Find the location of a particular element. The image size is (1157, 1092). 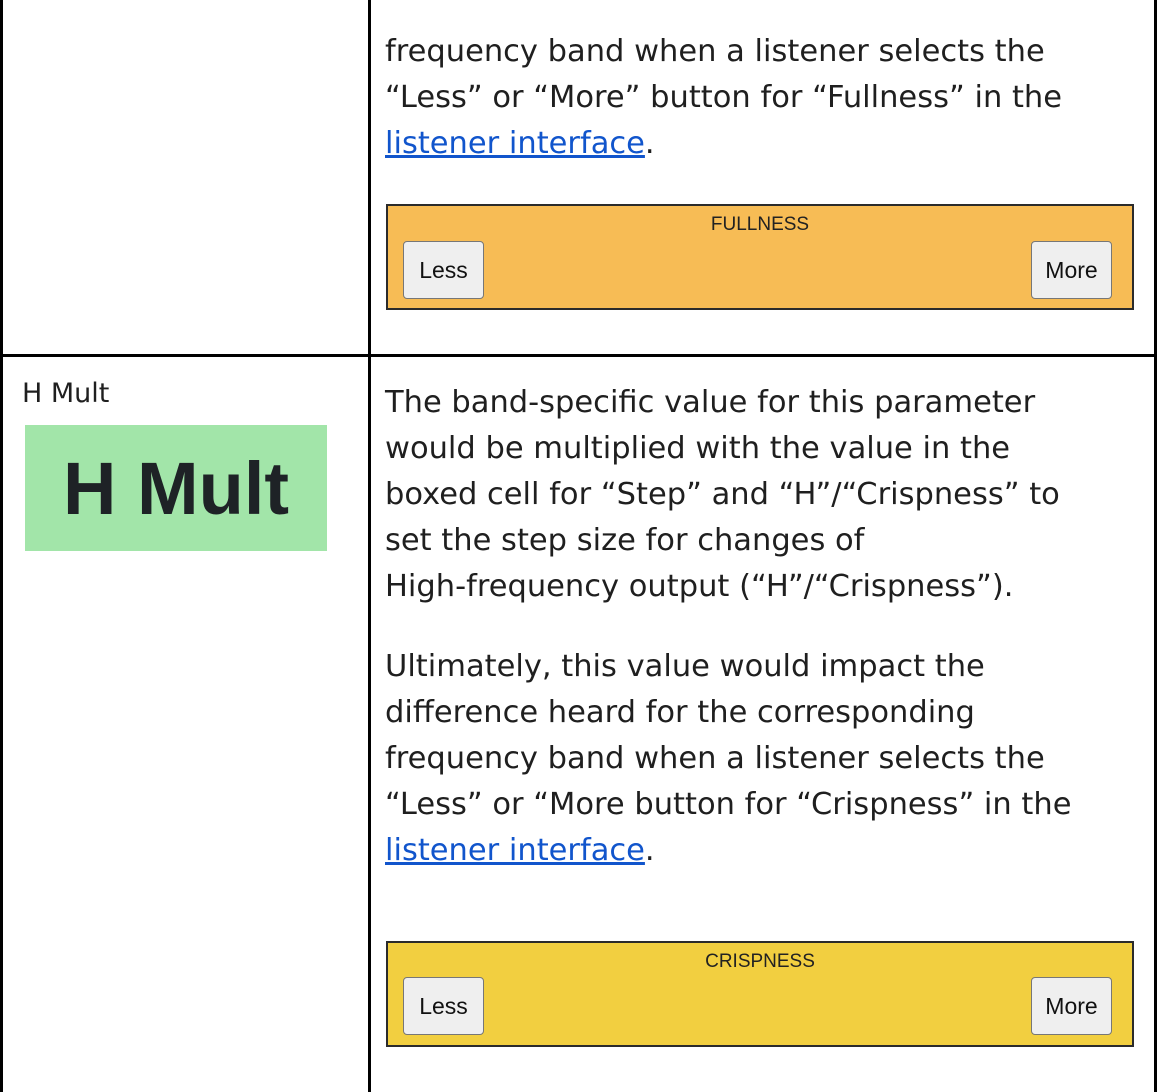

crispness-less-button: Less is located at coordinates (443, 1006).